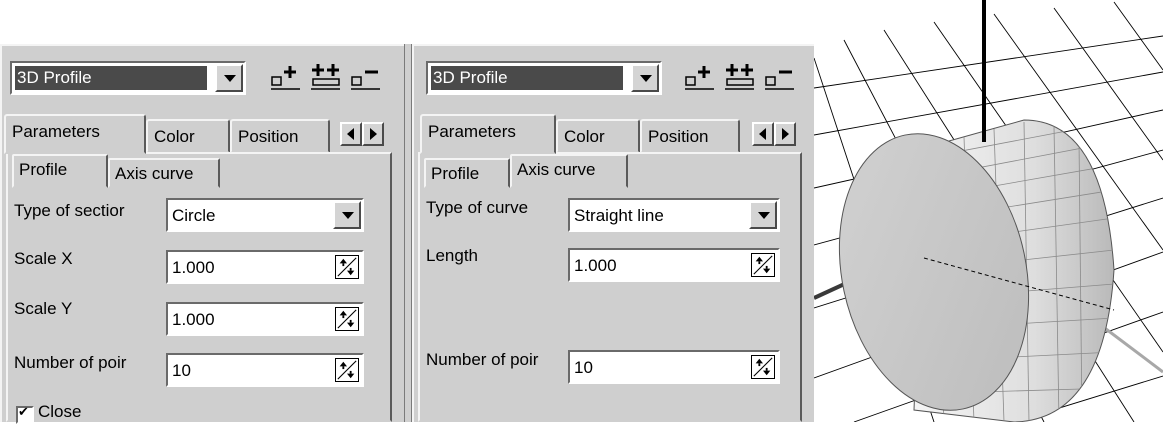  I want to click on length-input: 1.000, so click(674, 265).